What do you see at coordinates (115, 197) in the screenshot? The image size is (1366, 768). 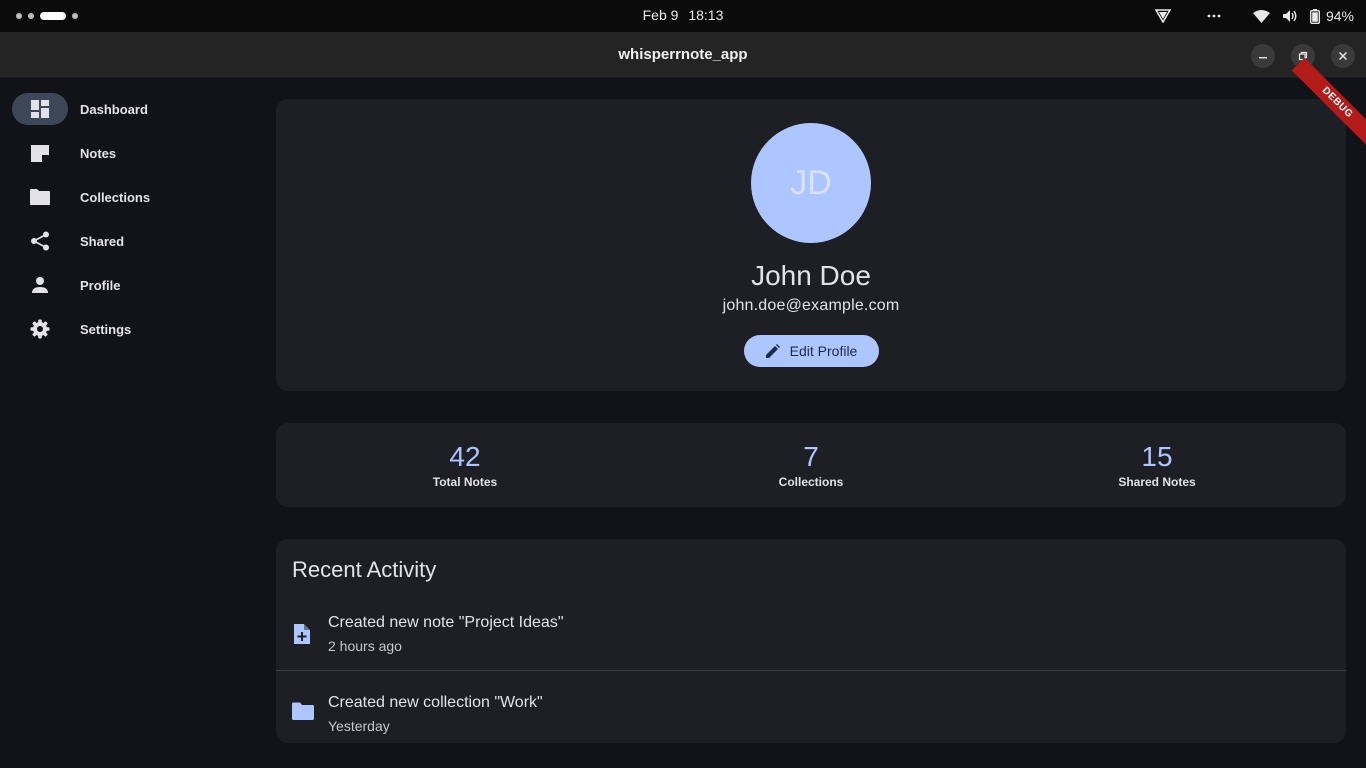 I see `nav-label: Collections` at bounding box center [115, 197].